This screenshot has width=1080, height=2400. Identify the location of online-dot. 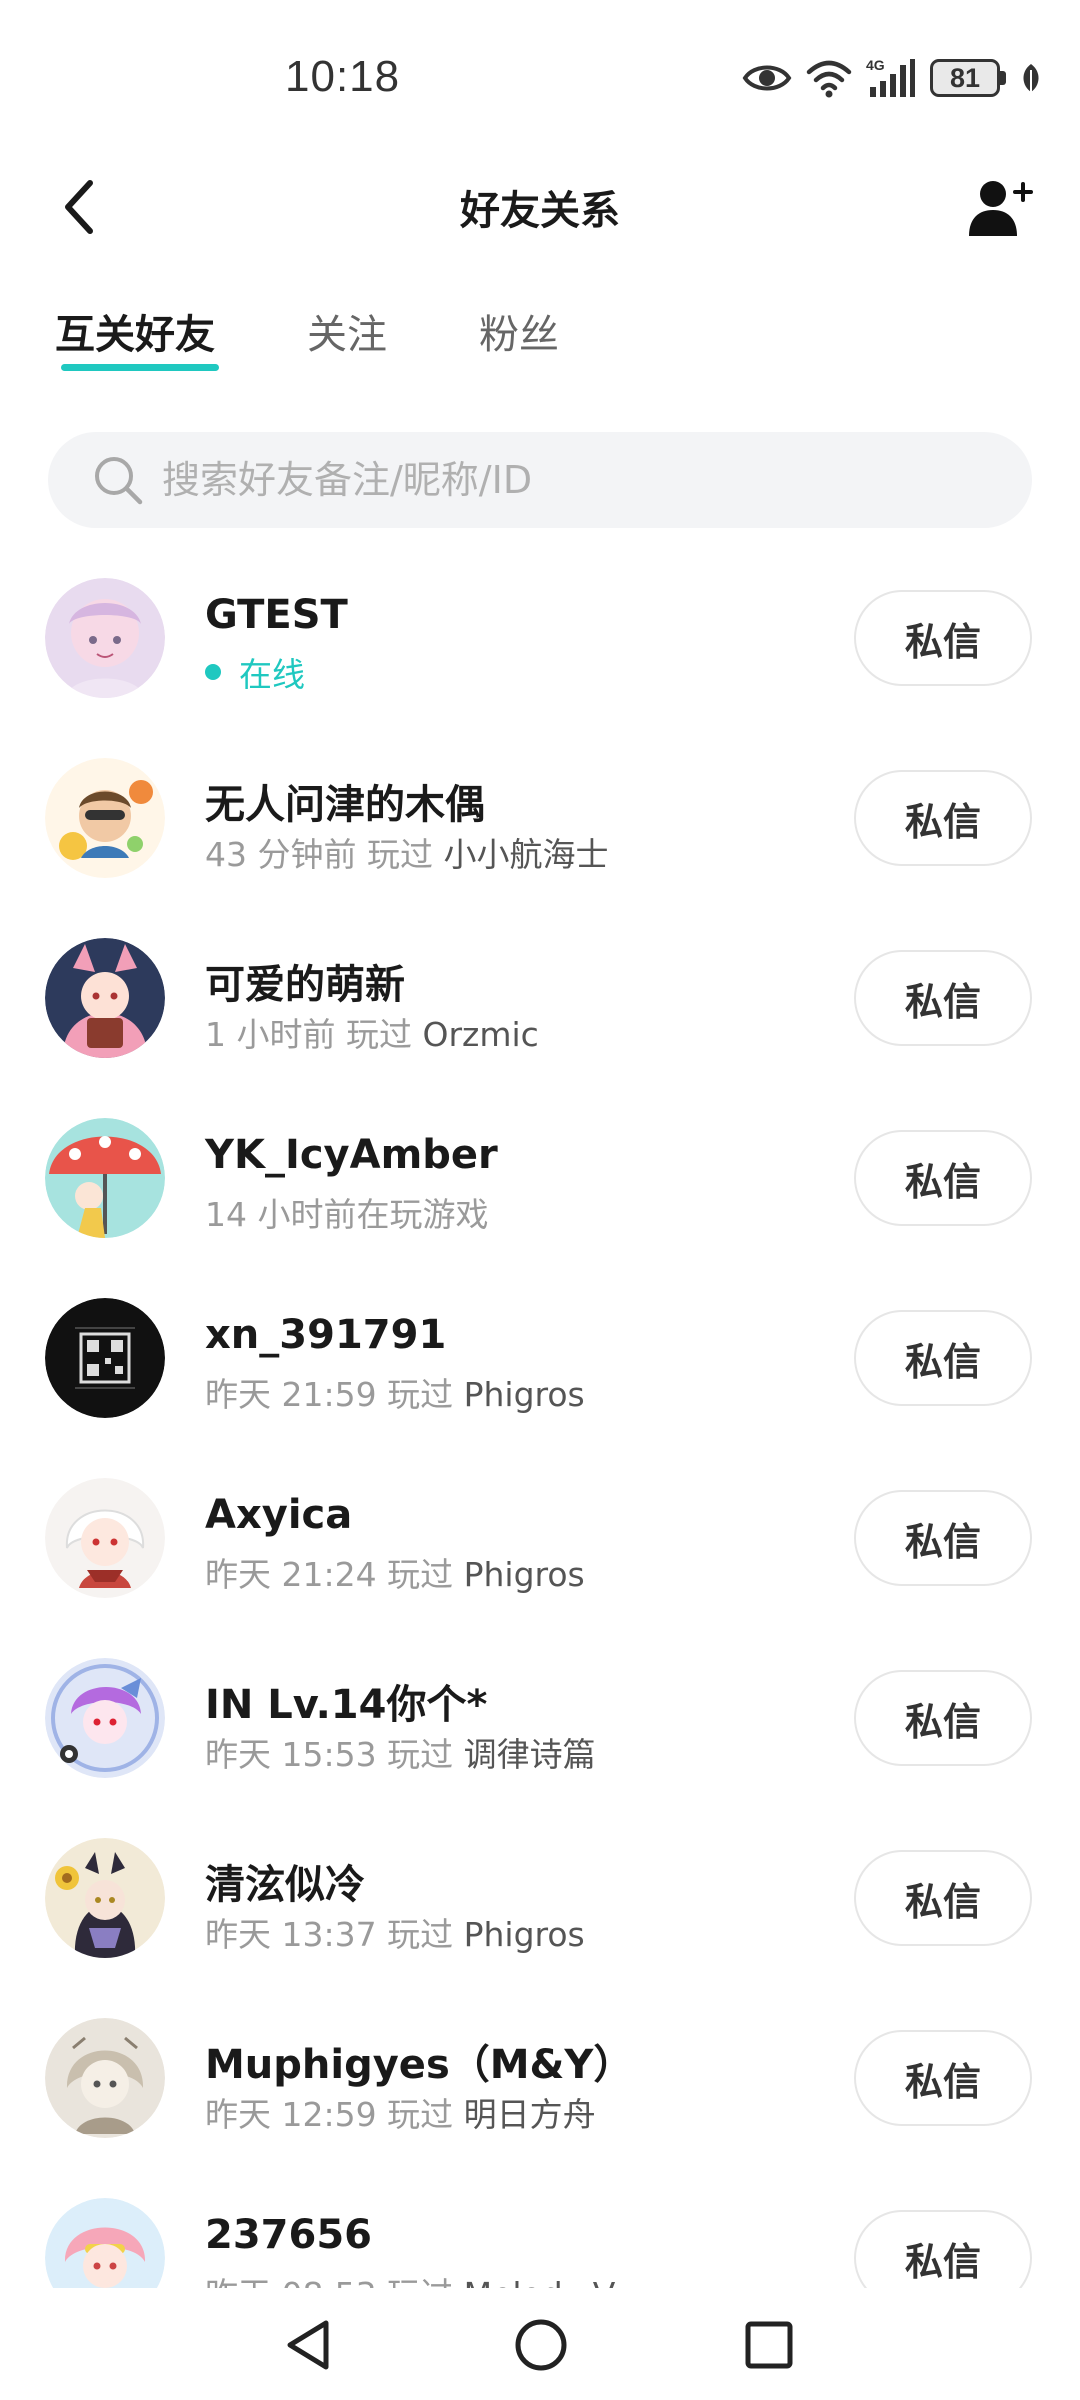
(213, 672).